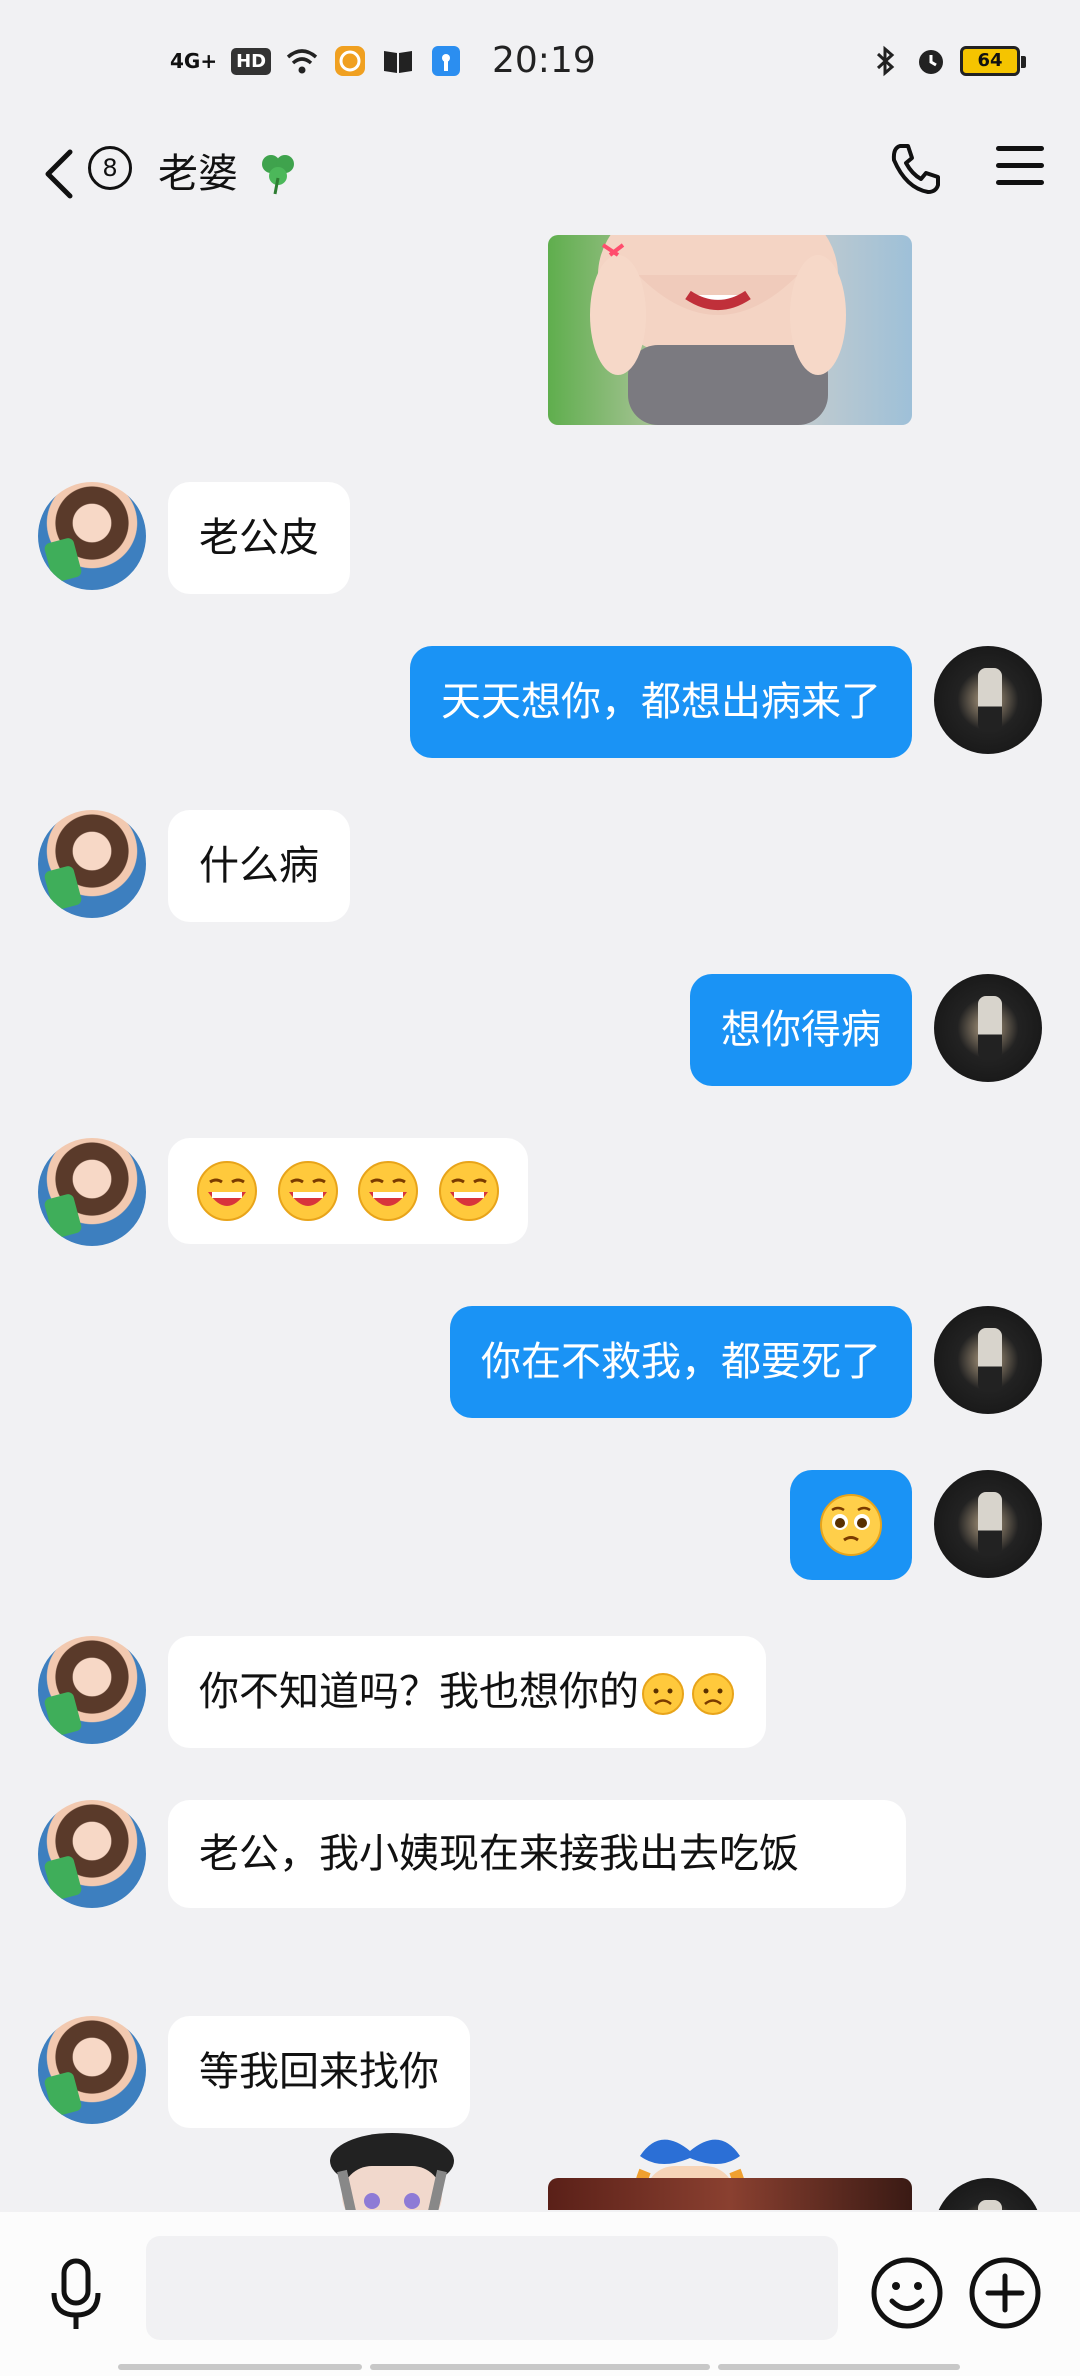 The height and width of the screenshot is (2376, 1080). Describe the element at coordinates (1005, 2293) in the screenshot. I see `plus-icon` at that location.